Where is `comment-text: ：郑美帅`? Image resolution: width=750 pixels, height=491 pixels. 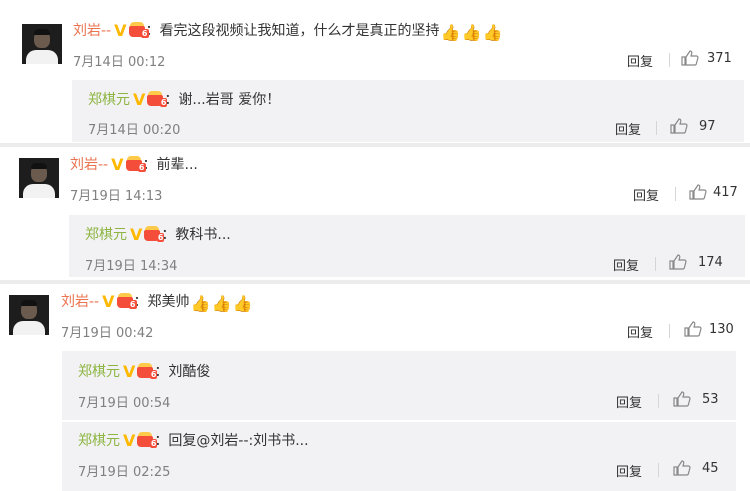
comment-text: ：郑美帅 is located at coordinates (161, 302).